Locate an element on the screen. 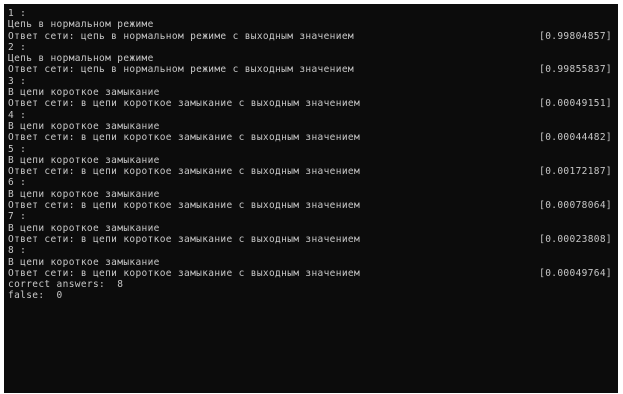  output-value: [0.00044482] is located at coordinates (575, 138).